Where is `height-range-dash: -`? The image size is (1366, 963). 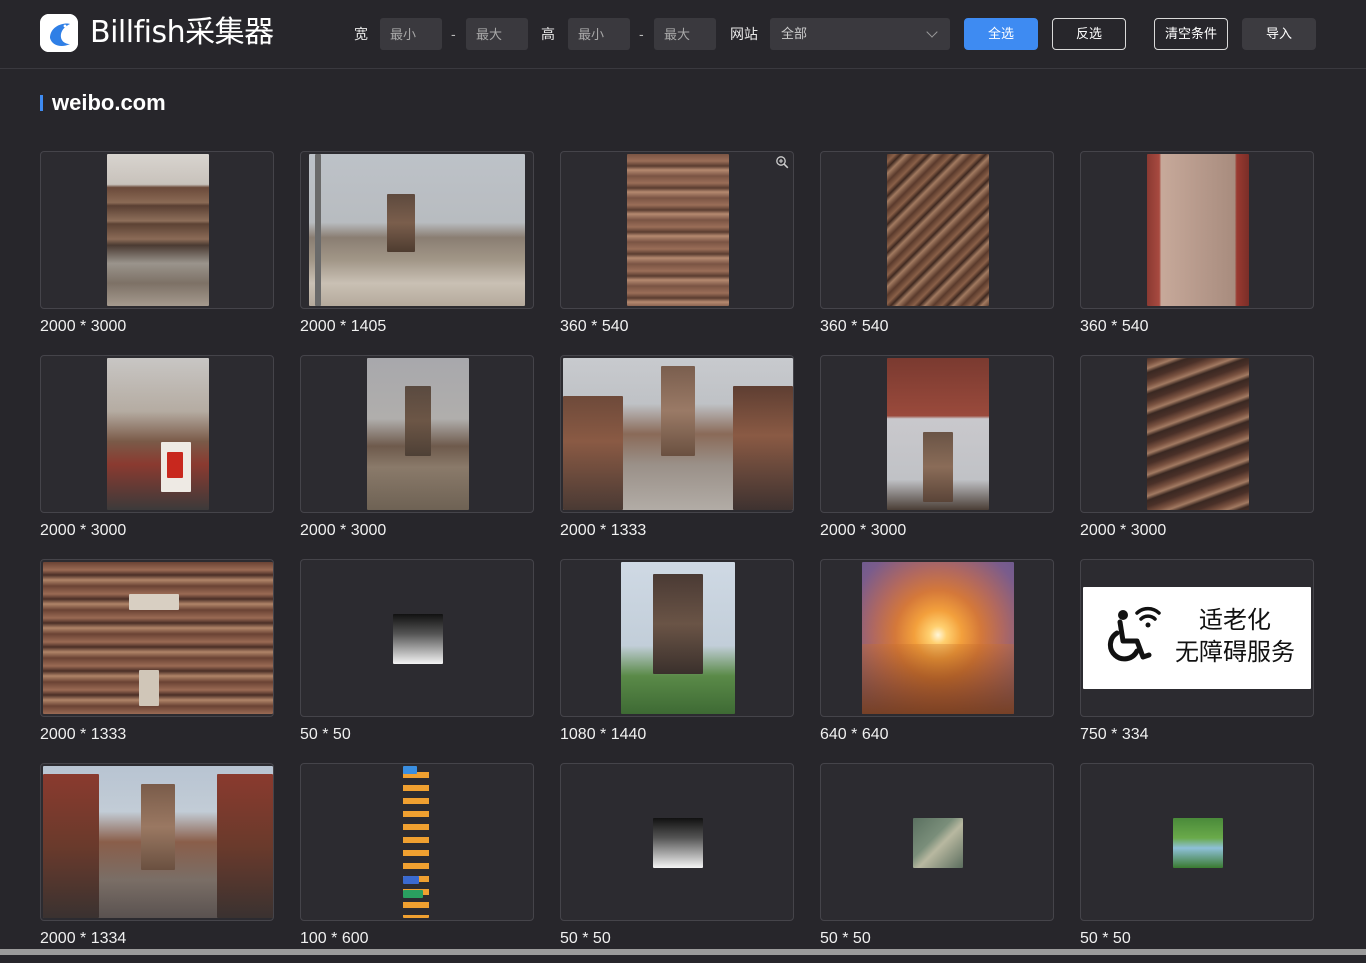
height-range-dash: - is located at coordinates (641, 34).